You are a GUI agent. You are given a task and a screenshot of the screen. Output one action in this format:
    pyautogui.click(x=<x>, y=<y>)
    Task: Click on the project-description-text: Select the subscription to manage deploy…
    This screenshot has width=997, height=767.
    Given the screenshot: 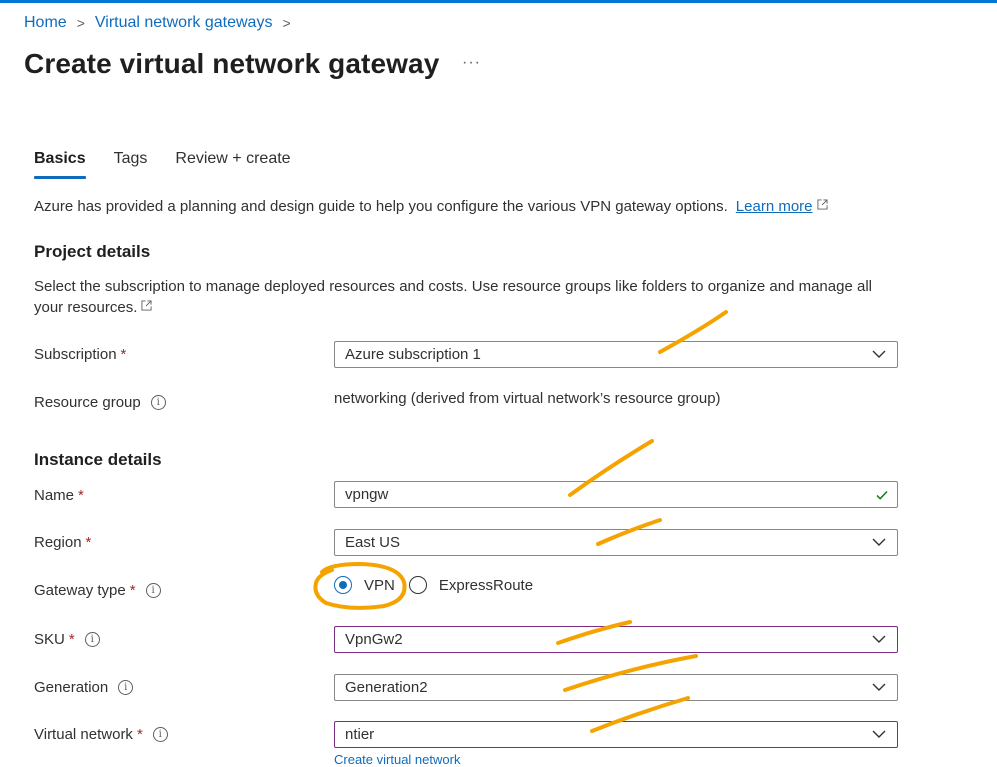 What is the action you would take?
    pyautogui.click(x=453, y=297)
    